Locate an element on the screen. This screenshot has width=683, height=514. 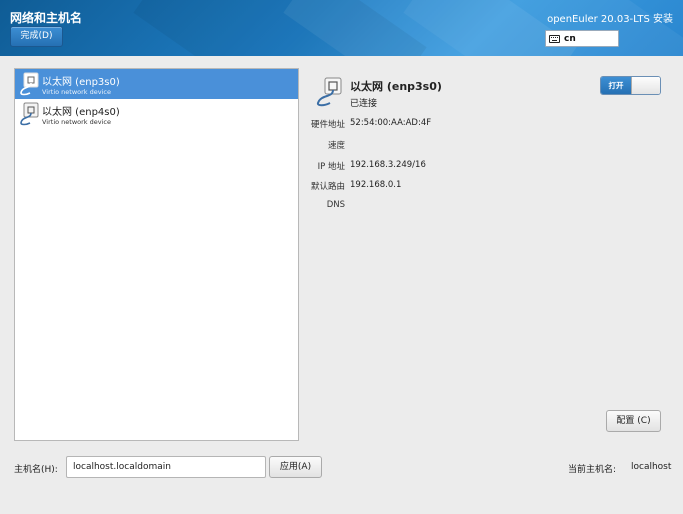
default-route-value: 192.168.0.1 is located at coordinates (376, 185).